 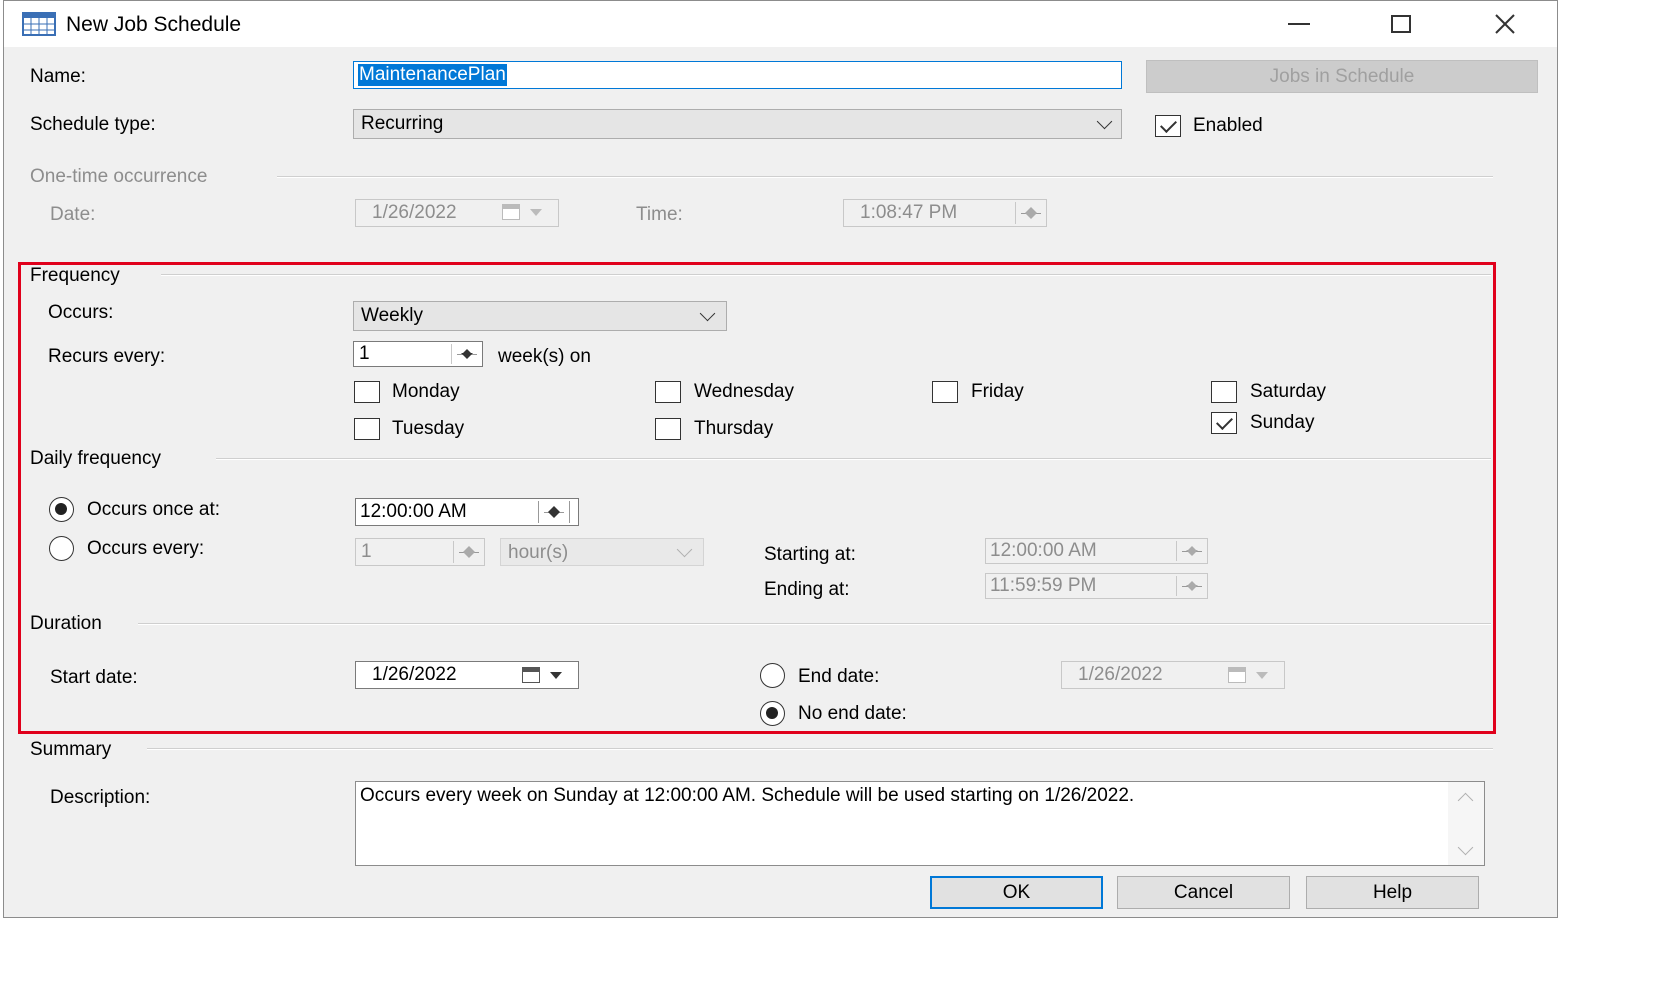 What do you see at coordinates (659, 214) in the screenshot?
I see `time-label: Time:` at bounding box center [659, 214].